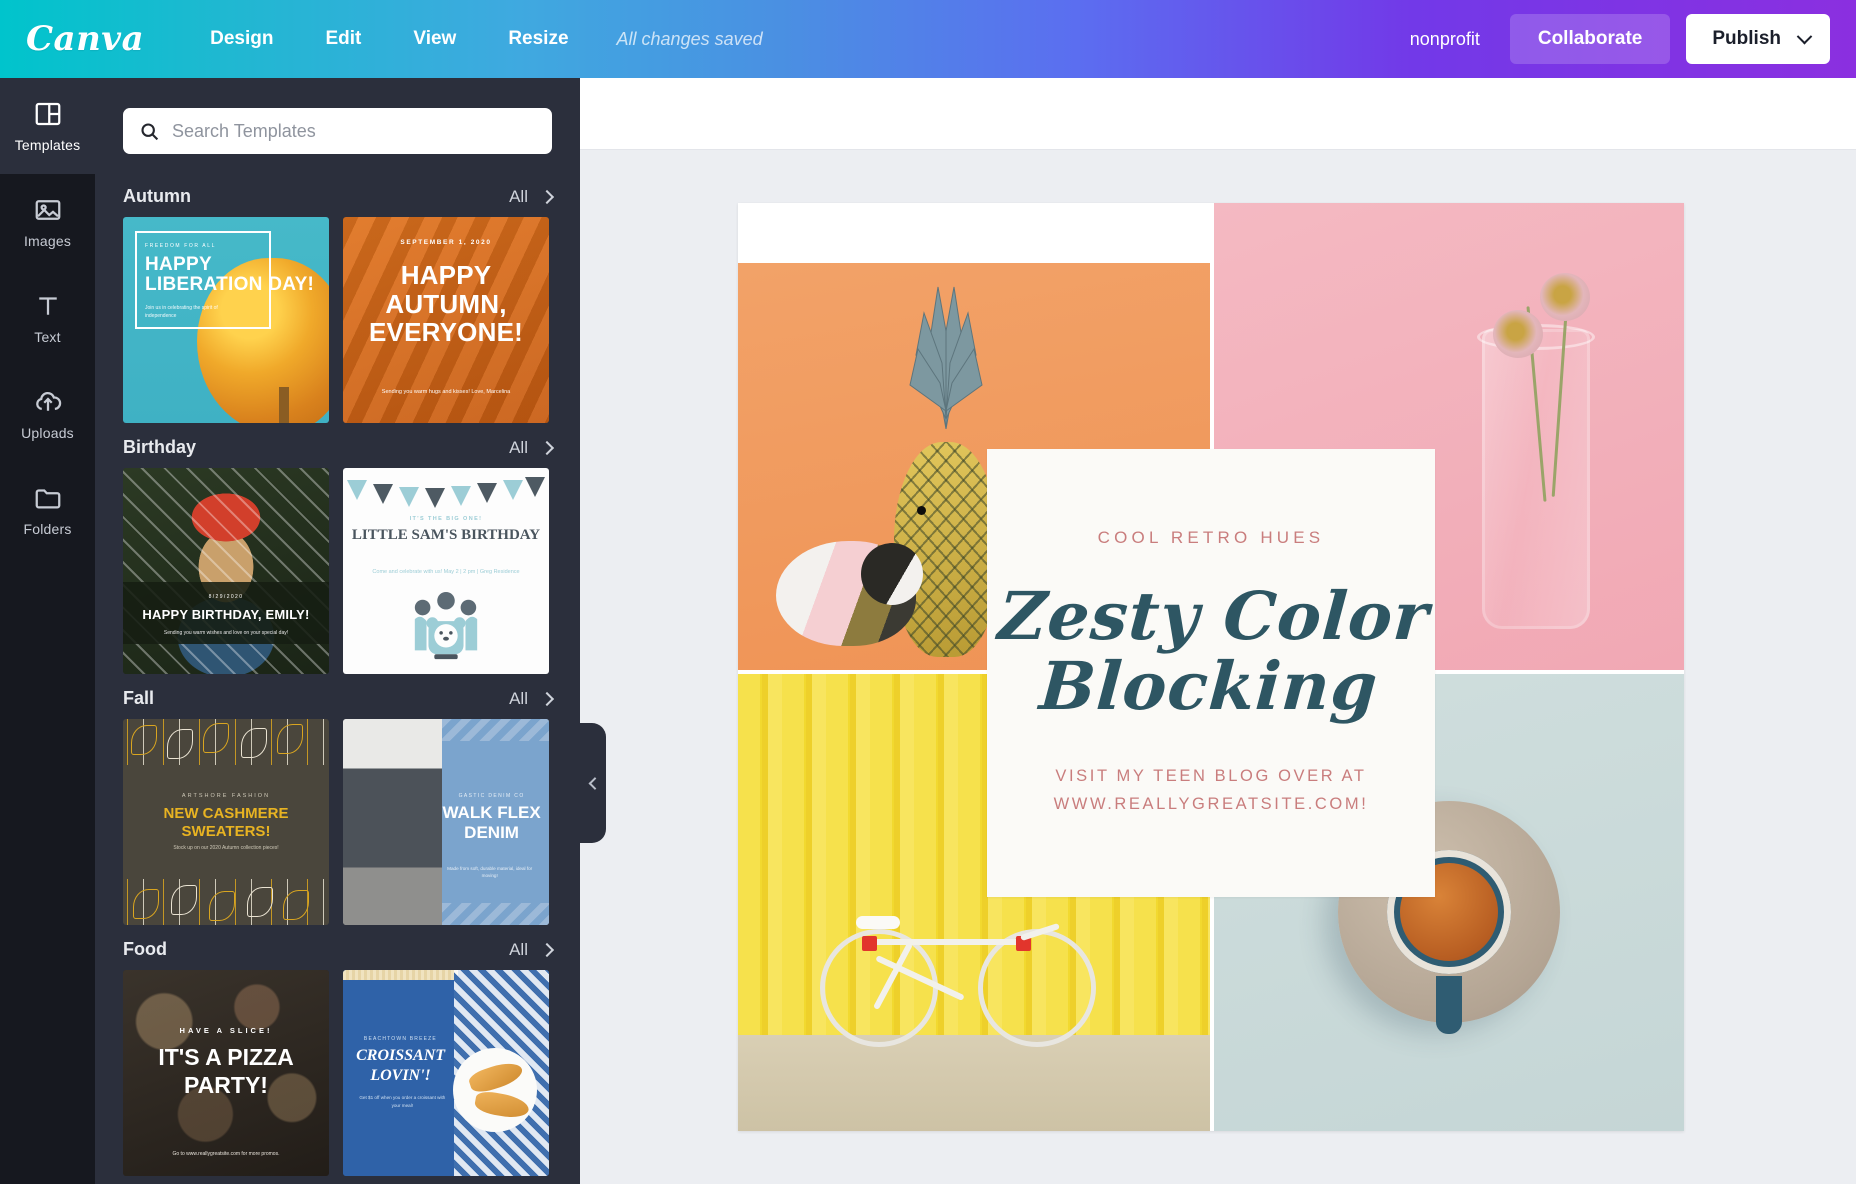 The height and width of the screenshot is (1184, 1856). I want to click on category-header-birthday: Birthday All, so click(337, 445).